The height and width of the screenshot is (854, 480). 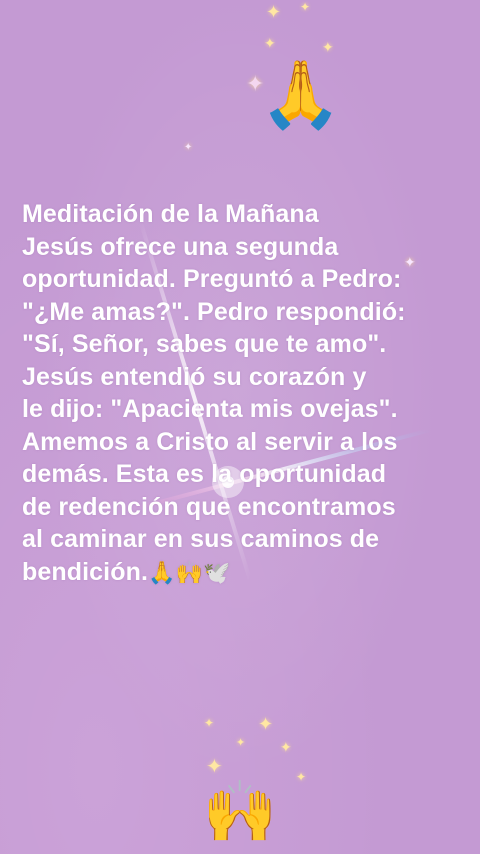 What do you see at coordinates (240, 812) in the screenshot?
I see `raised-hands-icon: 🙌` at bounding box center [240, 812].